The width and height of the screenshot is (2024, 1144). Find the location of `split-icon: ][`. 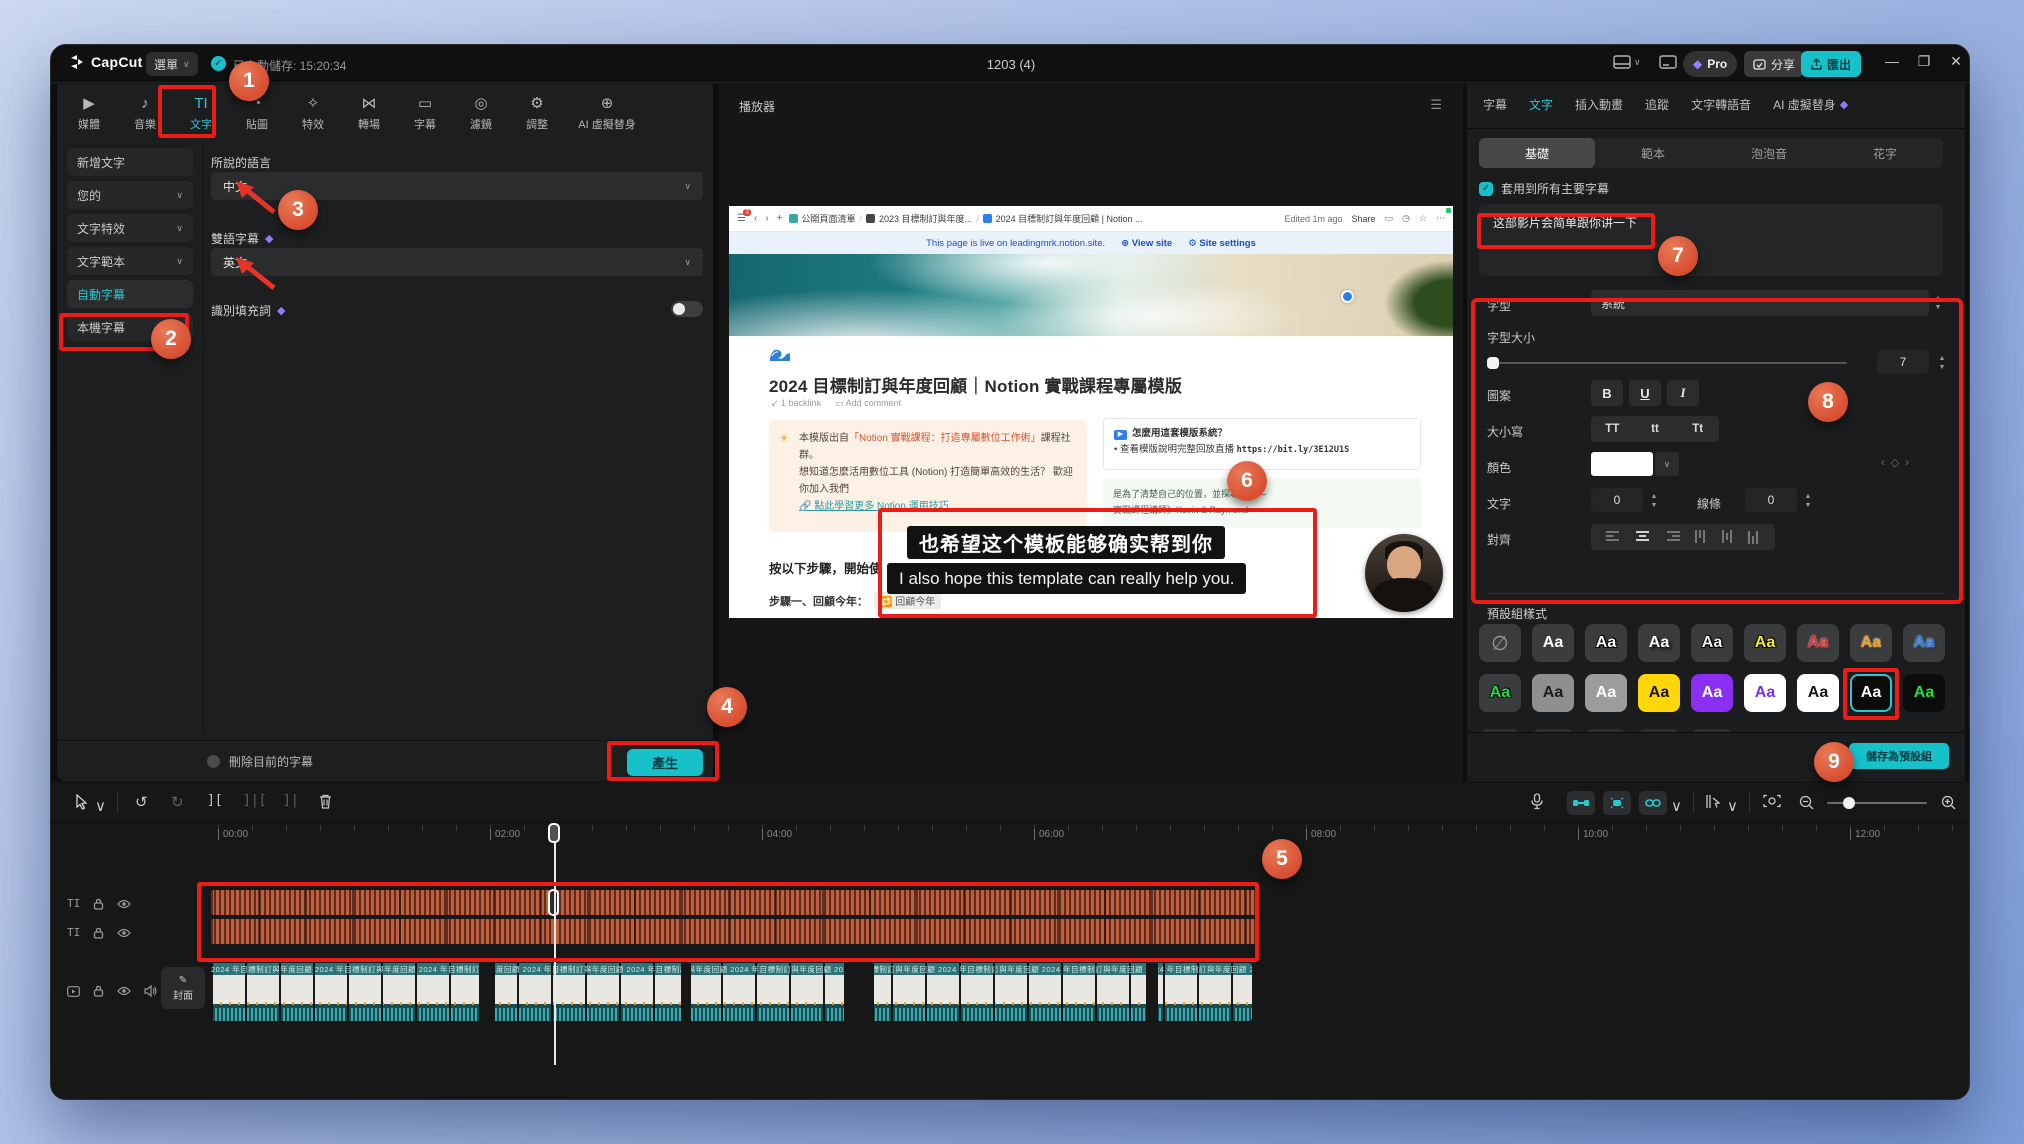

split-icon: ][ is located at coordinates (215, 800).